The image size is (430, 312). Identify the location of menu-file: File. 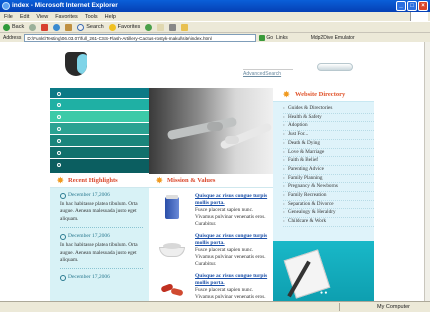
(8, 17).